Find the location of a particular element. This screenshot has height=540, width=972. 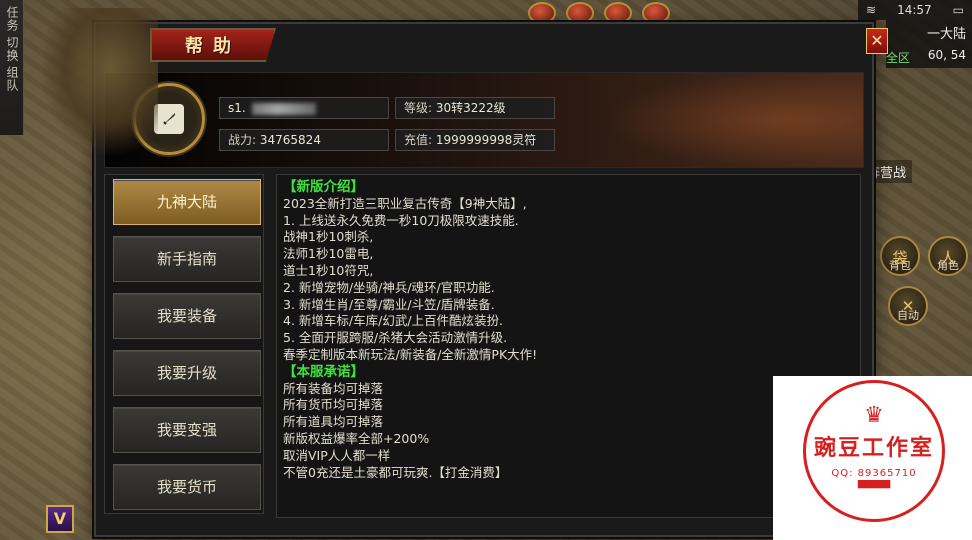

watermark: ♛ 豌豆工作室 QQ: 89365710 ▀▀▀ is located at coordinates (872, 458).